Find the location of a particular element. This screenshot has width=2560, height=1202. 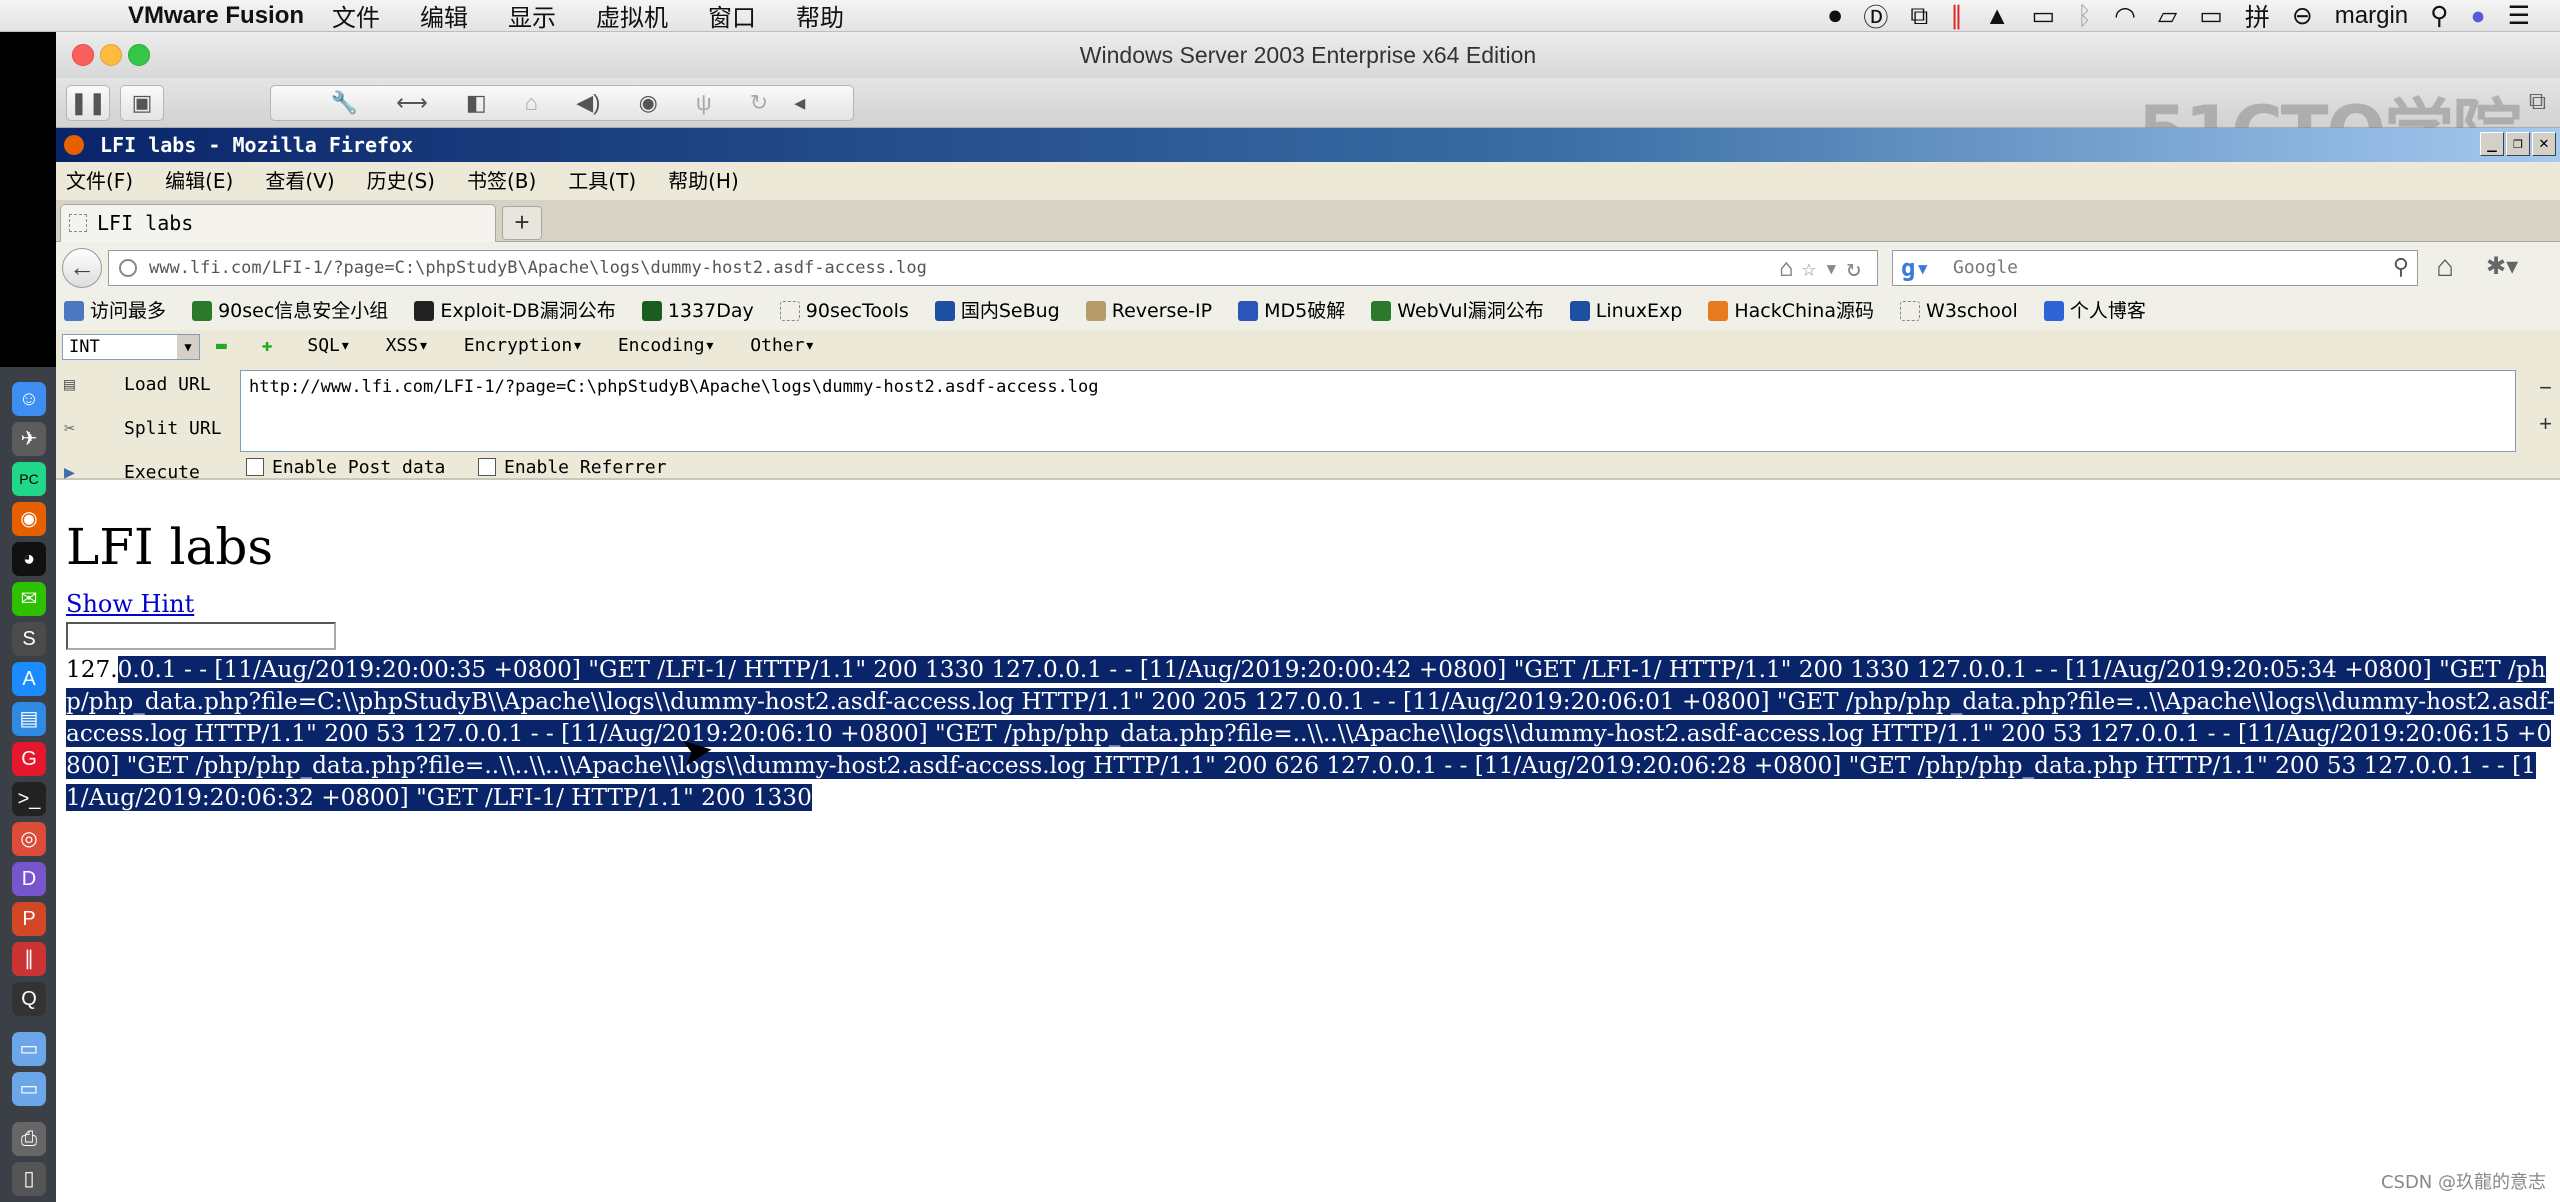

menu-bookmarks: 书签(B) is located at coordinates (501, 181).